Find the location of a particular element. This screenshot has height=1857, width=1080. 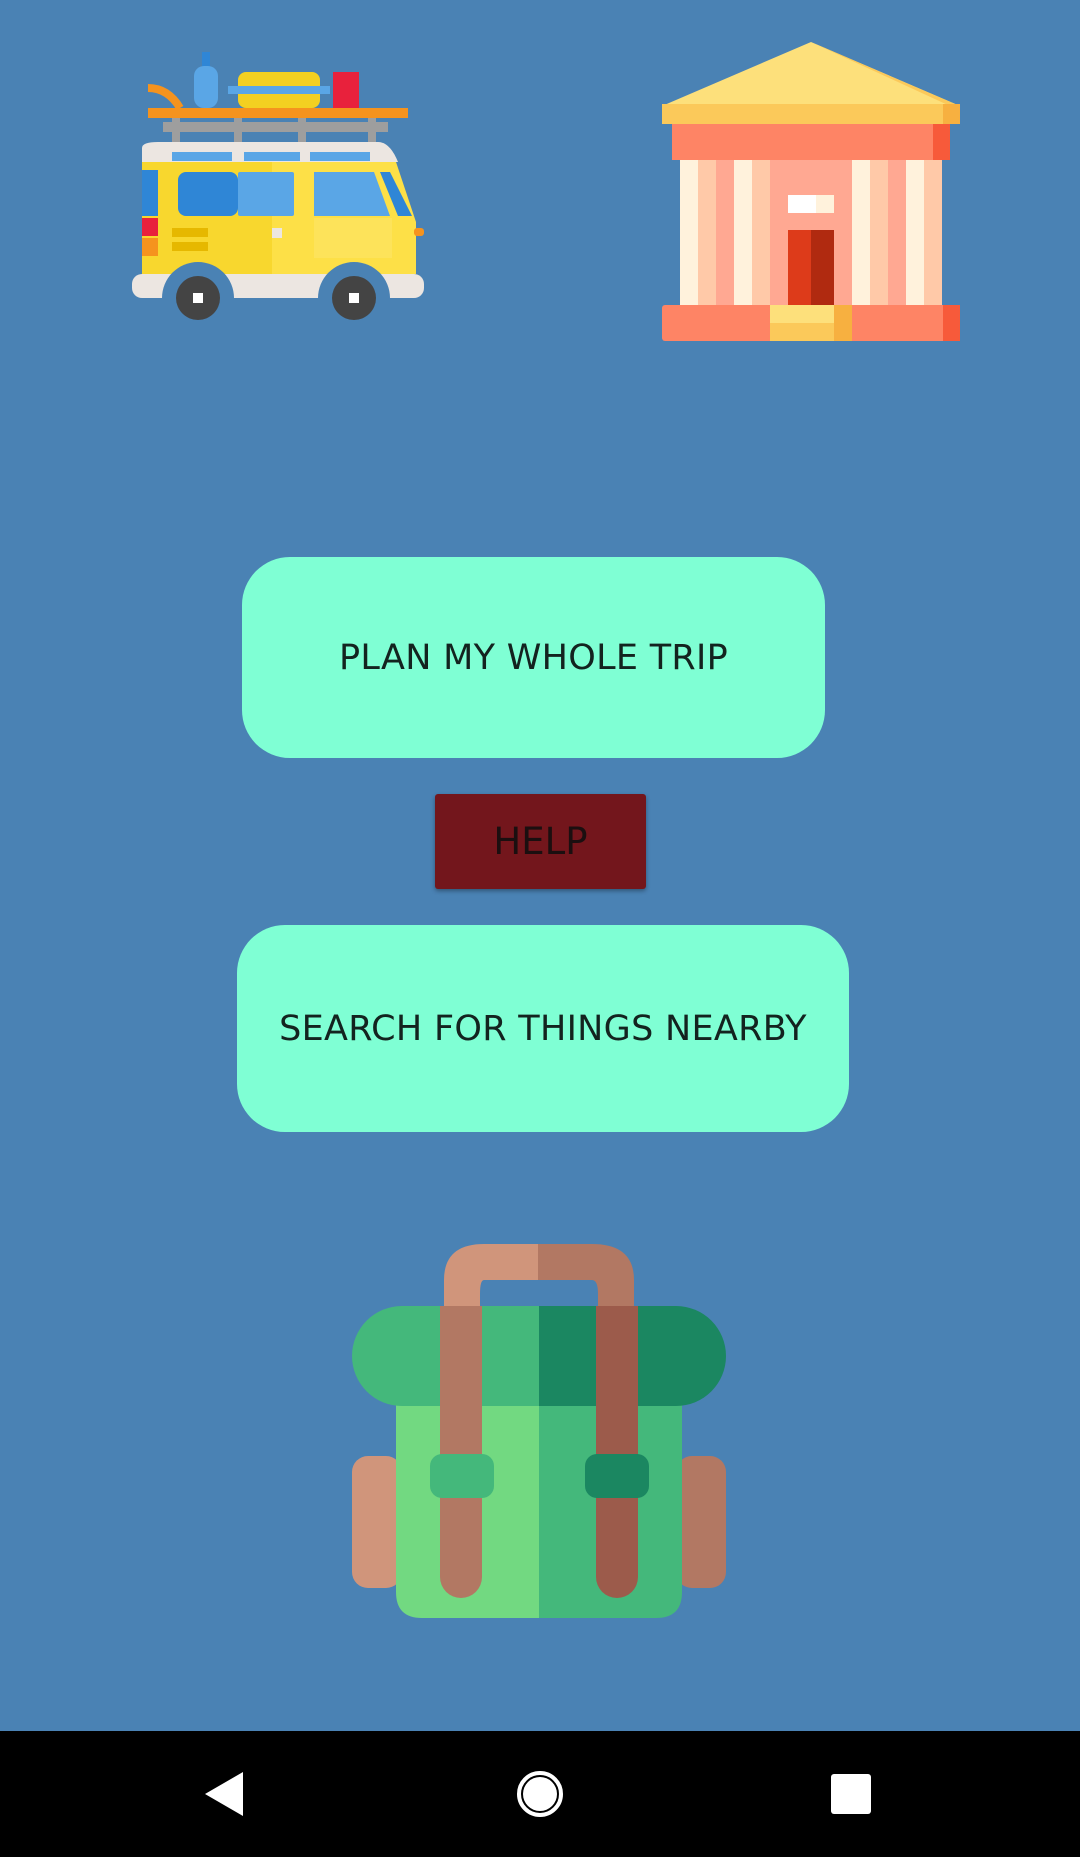

search-nearby-button: SEARCH FOR THINGS NEARBY is located at coordinates (543, 1028).